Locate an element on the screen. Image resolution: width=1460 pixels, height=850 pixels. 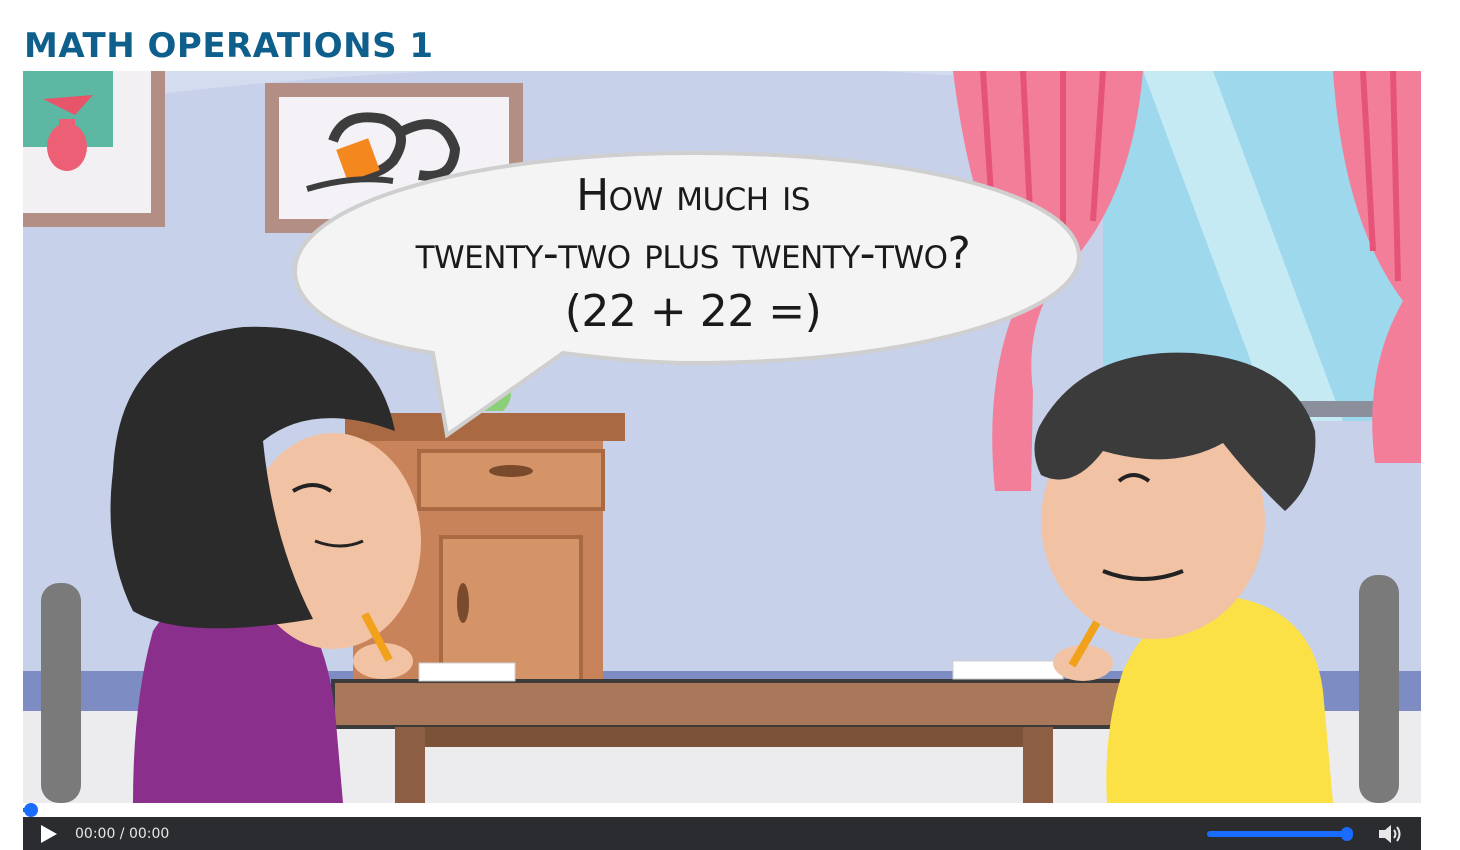
volume-slider is located at coordinates (1280, 834).